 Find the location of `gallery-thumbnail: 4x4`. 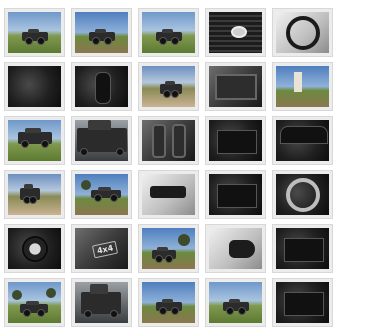

gallery-thumbnail: 4x4 is located at coordinates (101, 248).